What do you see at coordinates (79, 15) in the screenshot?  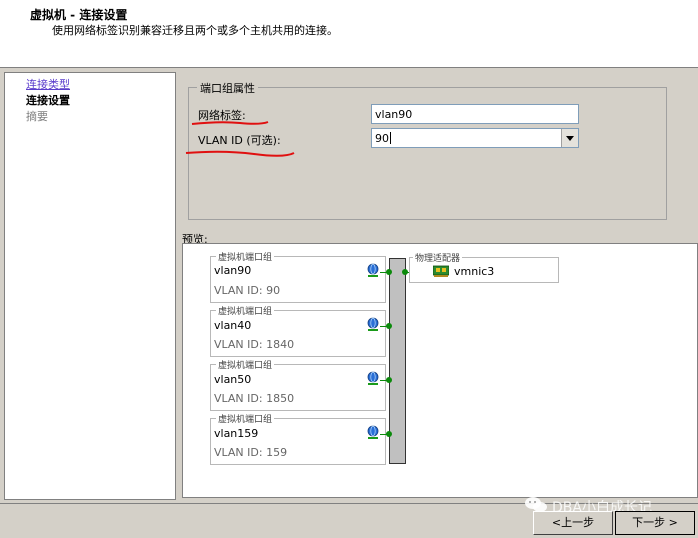 I see `wizard-title: 虚拟机 - 连接设置` at bounding box center [79, 15].